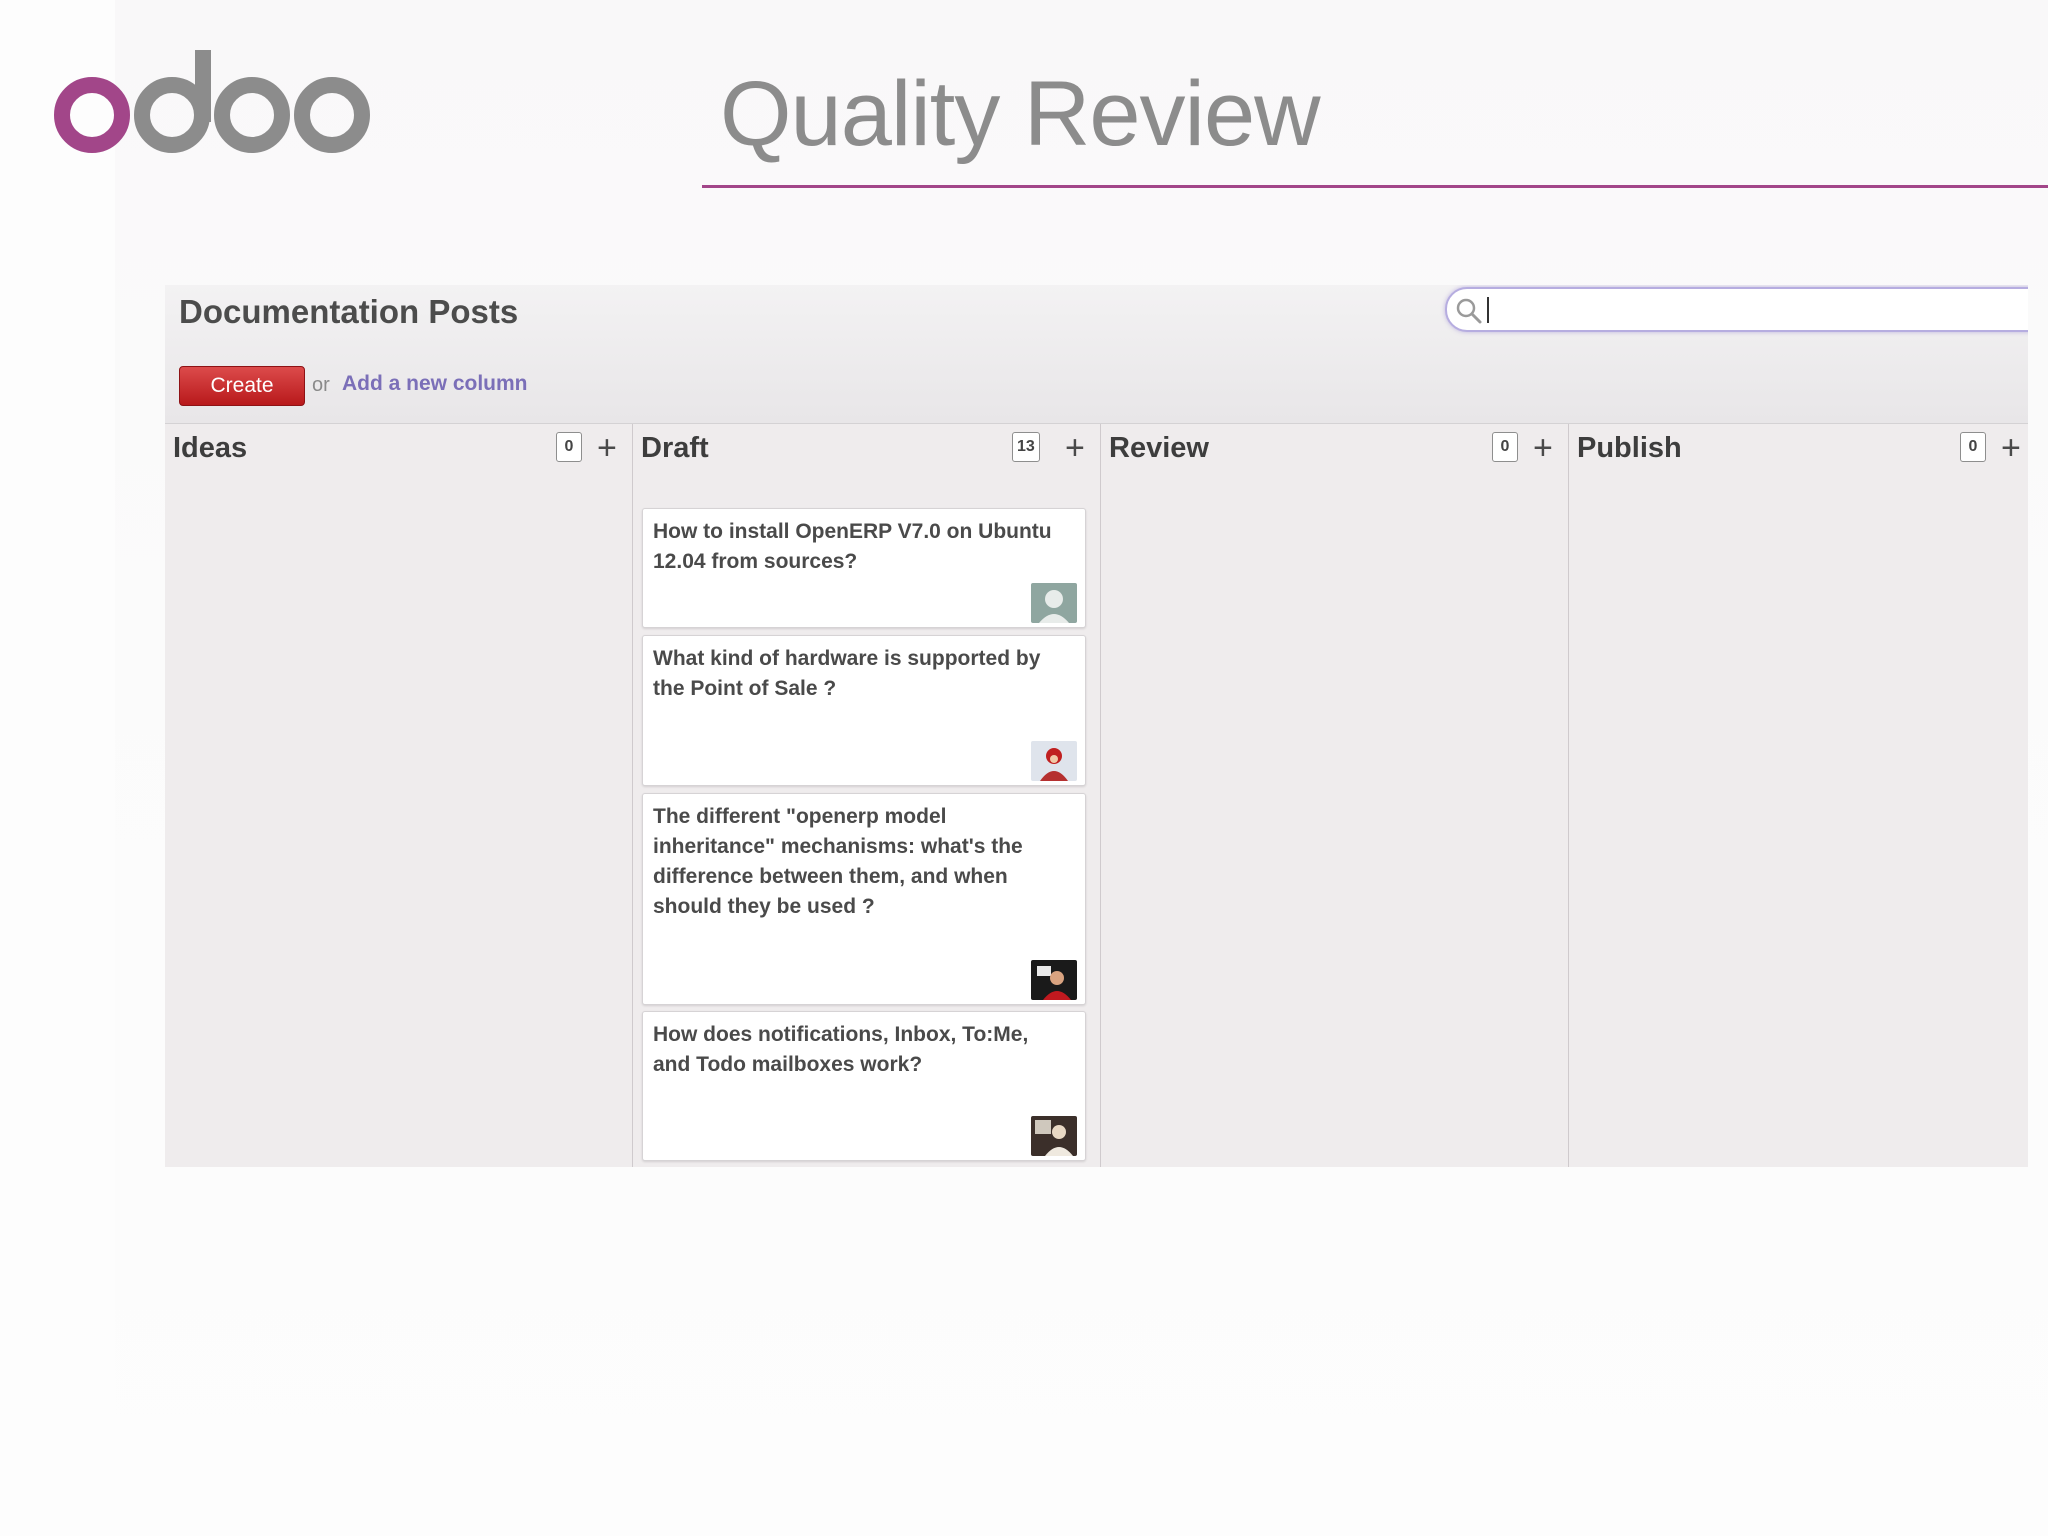 Image resolution: width=2048 pixels, height=1536 pixels. Describe the element at coordinates (1629, 448) in the screenshot. I see `column-title: Publish` at that location.